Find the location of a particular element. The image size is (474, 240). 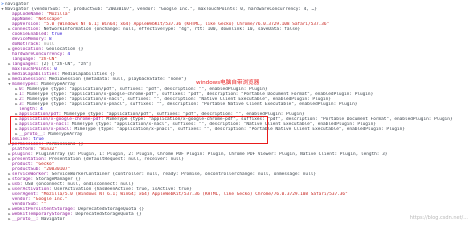

annotation-label: windows电脑自带浏览器 is located at coordinates (228, 83).